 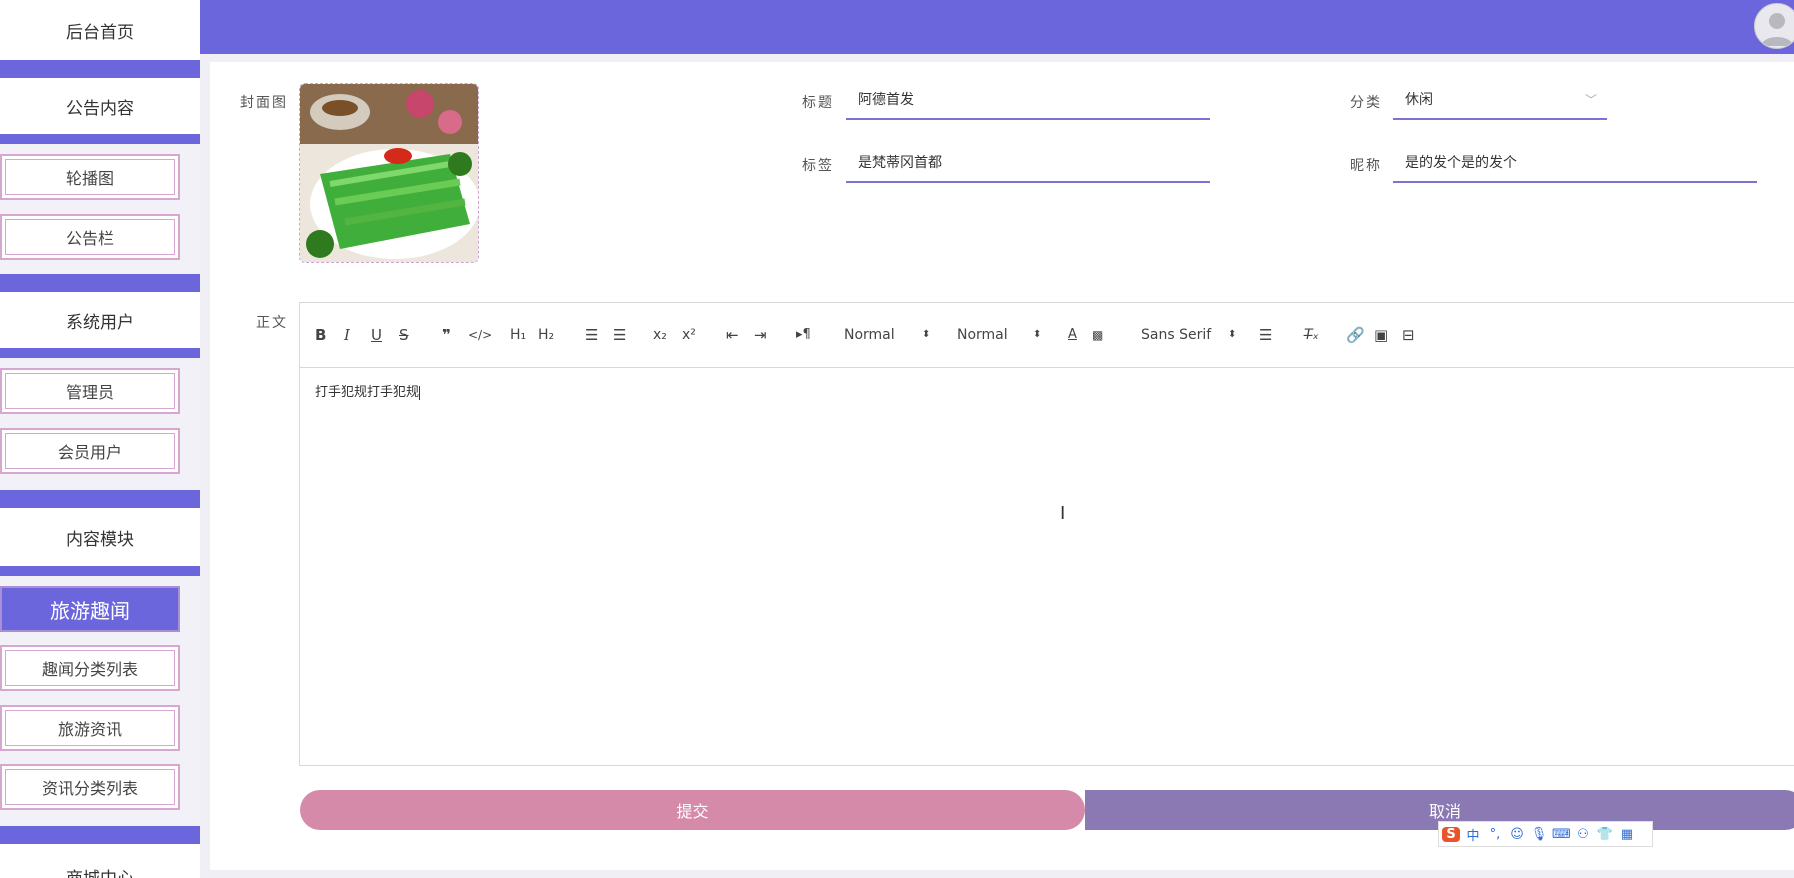 I want to click on background-color-icon: ▩, so click(x=1097, y=335).